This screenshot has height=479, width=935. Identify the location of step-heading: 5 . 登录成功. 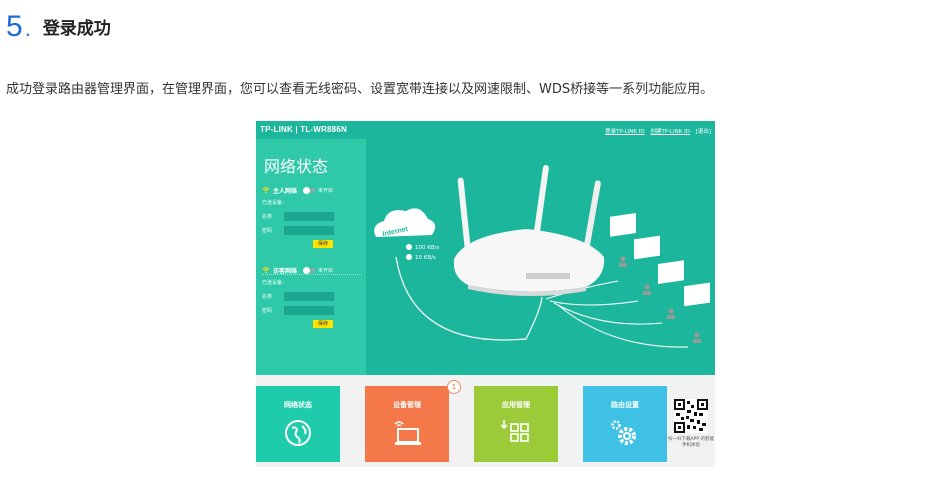
(58, 24).